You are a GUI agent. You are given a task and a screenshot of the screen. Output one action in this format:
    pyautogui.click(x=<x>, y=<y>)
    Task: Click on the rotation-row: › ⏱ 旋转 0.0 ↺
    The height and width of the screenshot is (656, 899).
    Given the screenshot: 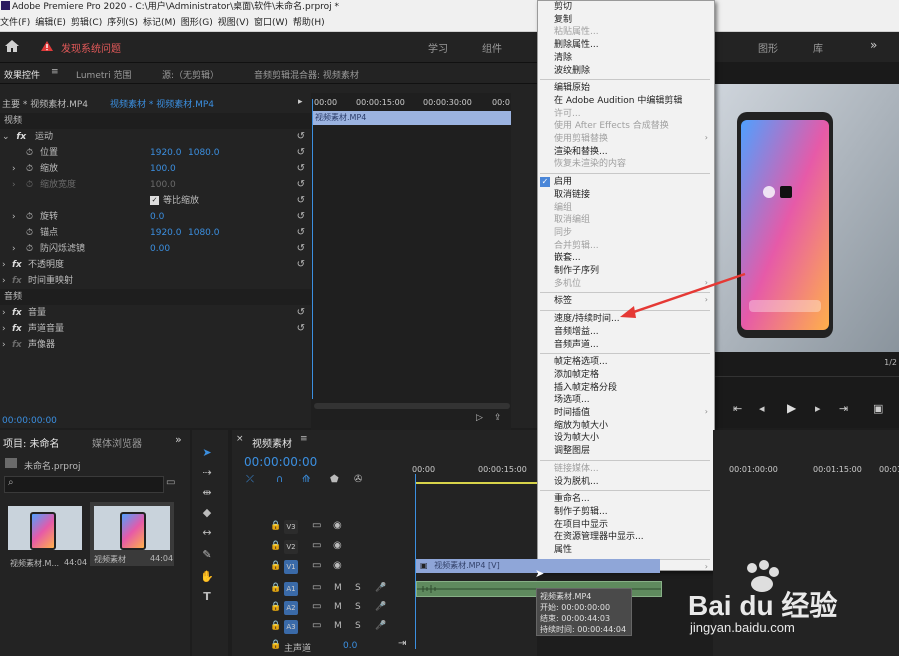 What is the action you would take?
    pyautogui.click(x=155, y=217)
    